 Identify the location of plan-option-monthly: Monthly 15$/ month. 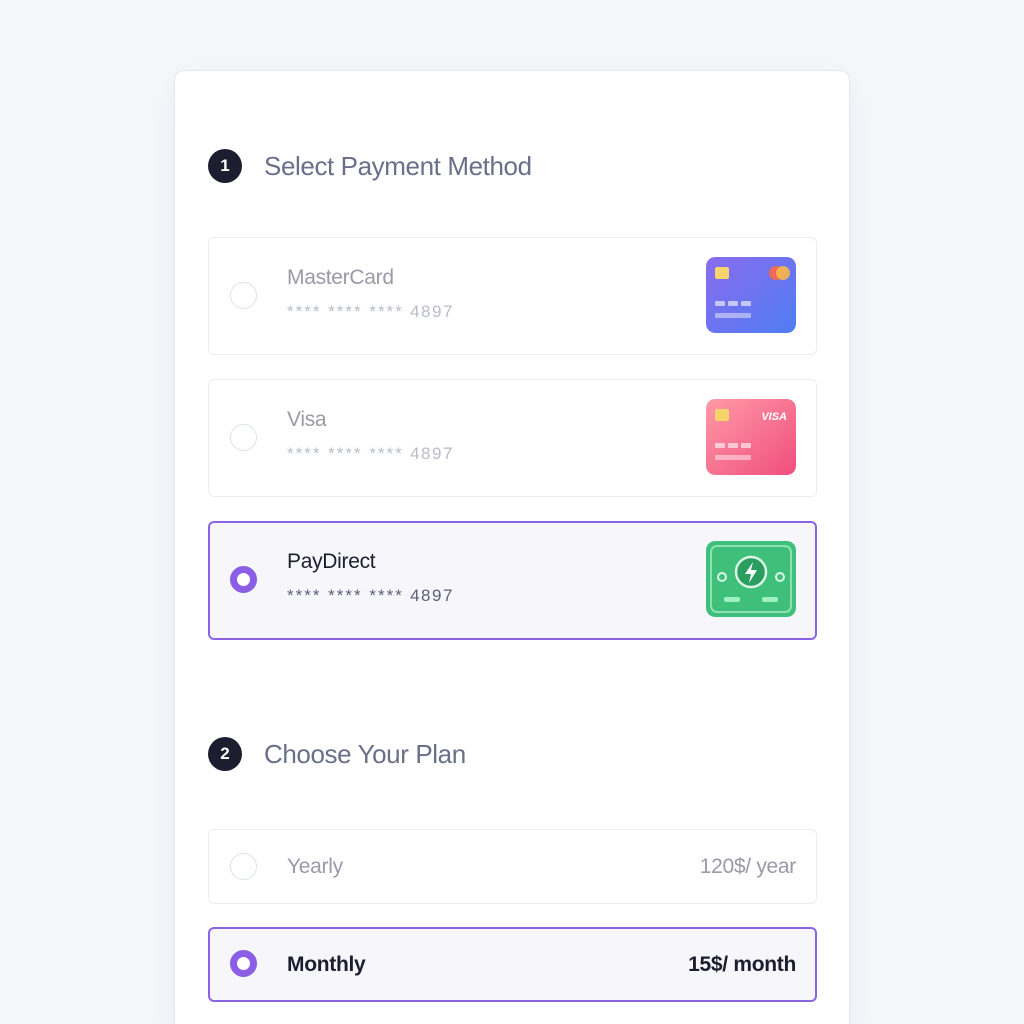
(512, 964).